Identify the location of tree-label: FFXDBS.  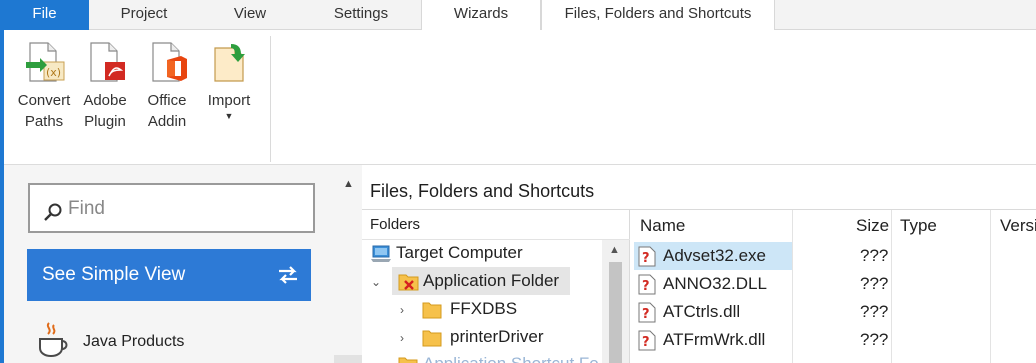
(484, 308).